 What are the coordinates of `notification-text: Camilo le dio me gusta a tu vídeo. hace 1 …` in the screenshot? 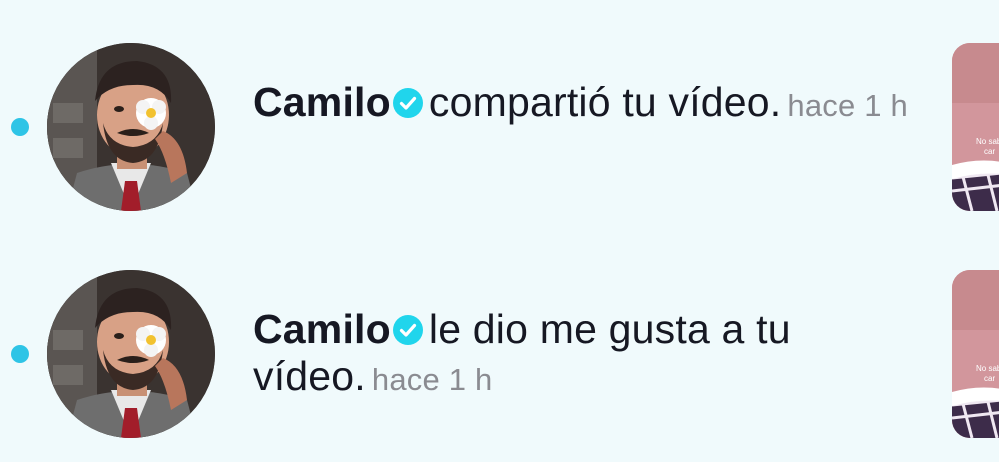 It's located at (588, 354).